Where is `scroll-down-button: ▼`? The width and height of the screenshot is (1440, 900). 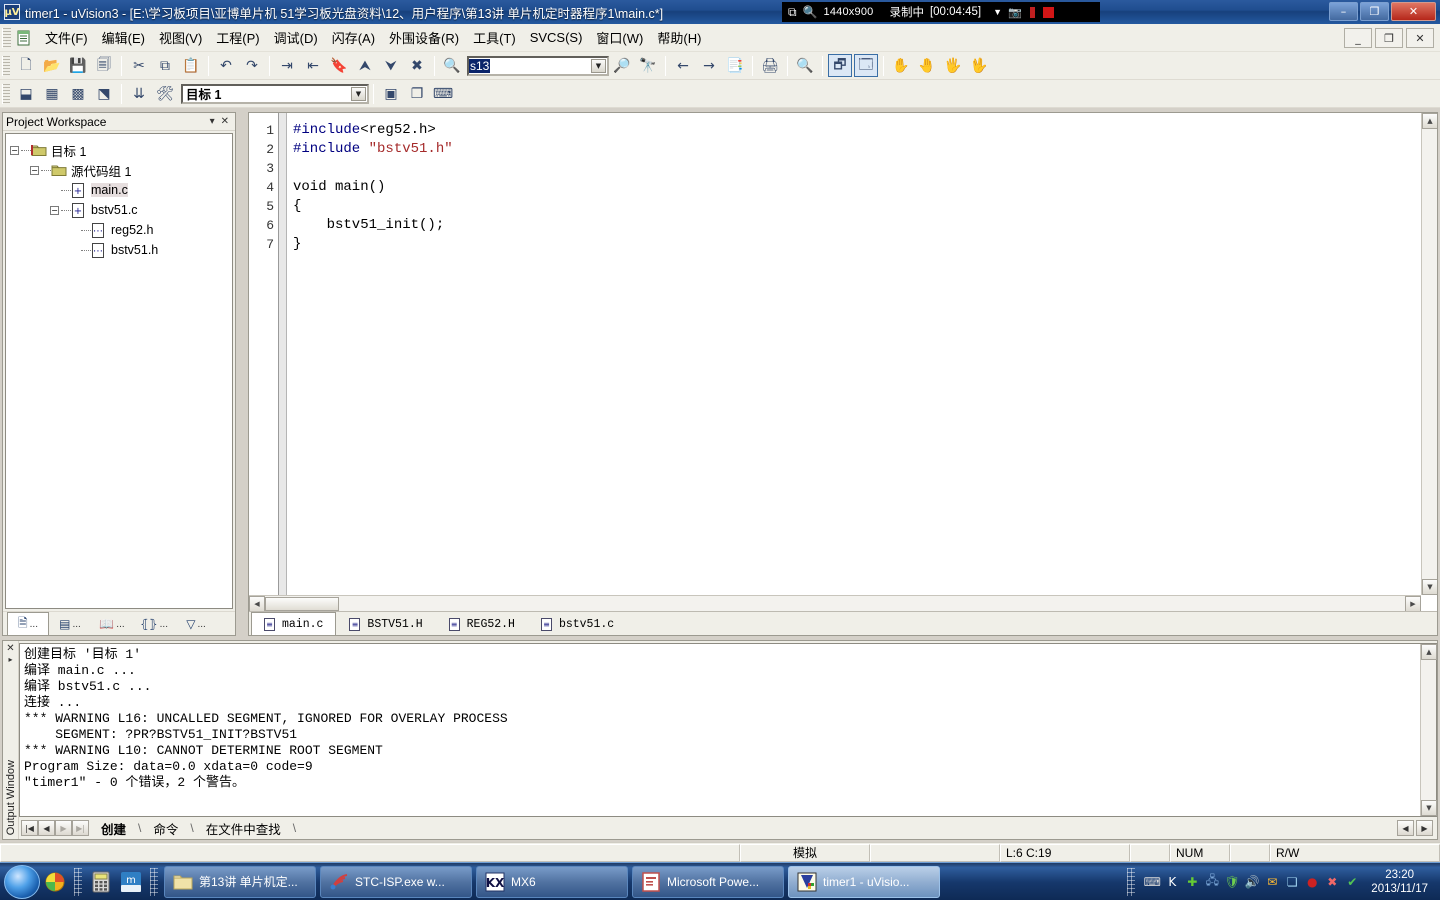 scroll-down-button: ▼ is located at coordinates (1429, 587).